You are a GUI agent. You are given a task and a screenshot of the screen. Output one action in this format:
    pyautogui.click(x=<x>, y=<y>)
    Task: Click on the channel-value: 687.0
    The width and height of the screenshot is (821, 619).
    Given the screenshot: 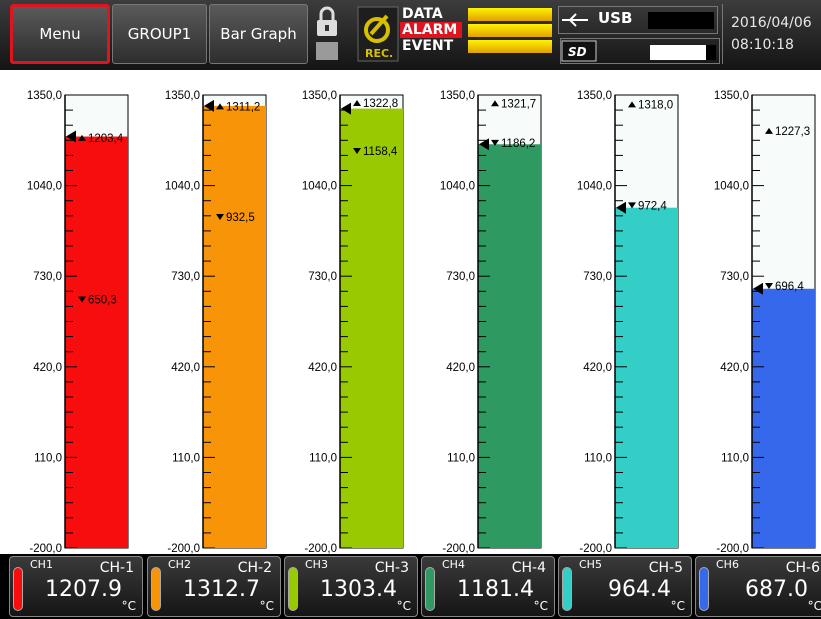 What is the action you would take?
    pyautogui.click(x=776, y=589)
    